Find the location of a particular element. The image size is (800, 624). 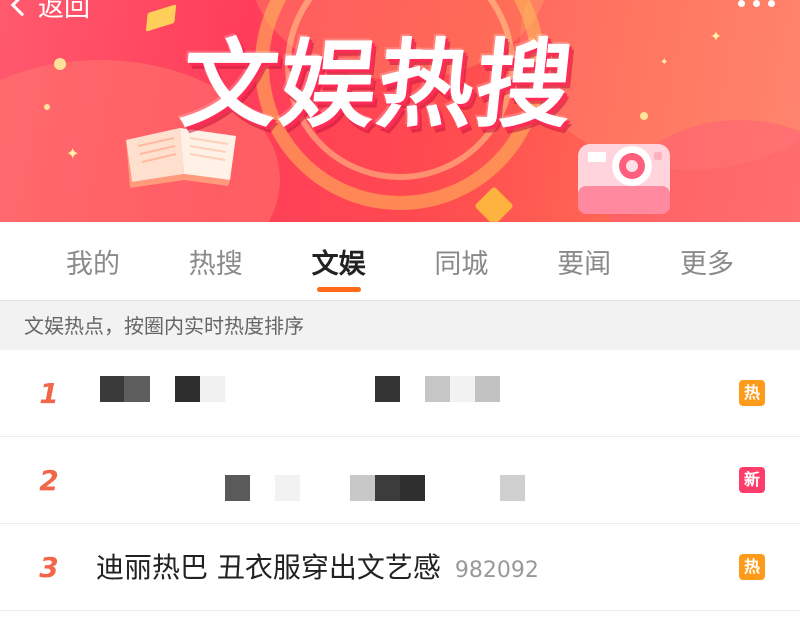

rank-number: 2 is located at coordinates (49, 480).